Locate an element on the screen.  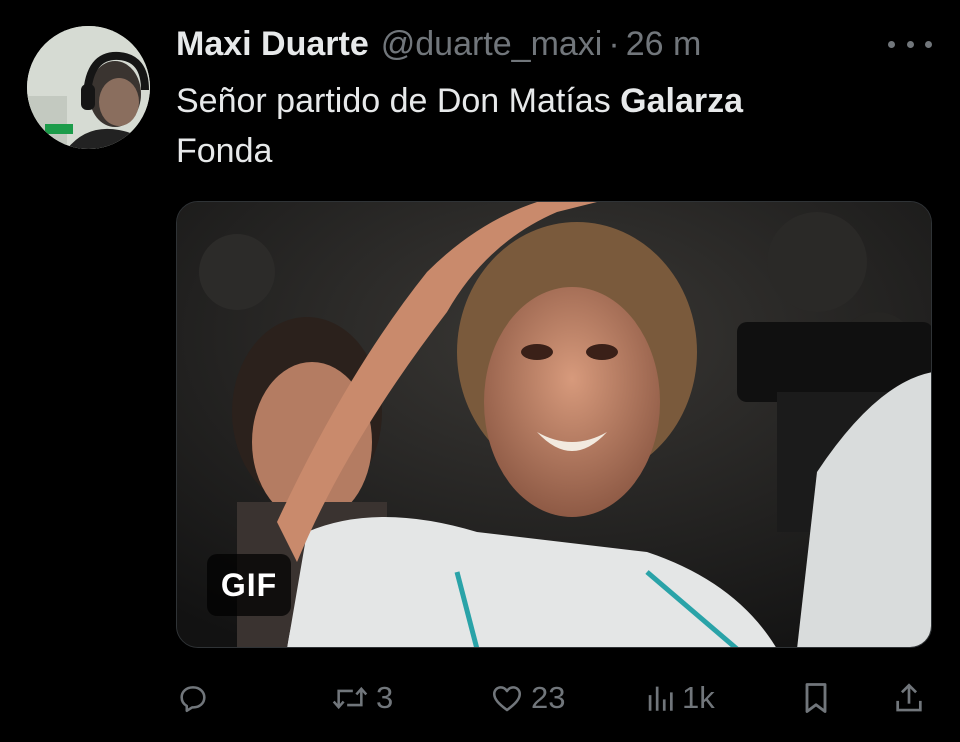
more-horizontal-icon is located at coordinates (891, 44).